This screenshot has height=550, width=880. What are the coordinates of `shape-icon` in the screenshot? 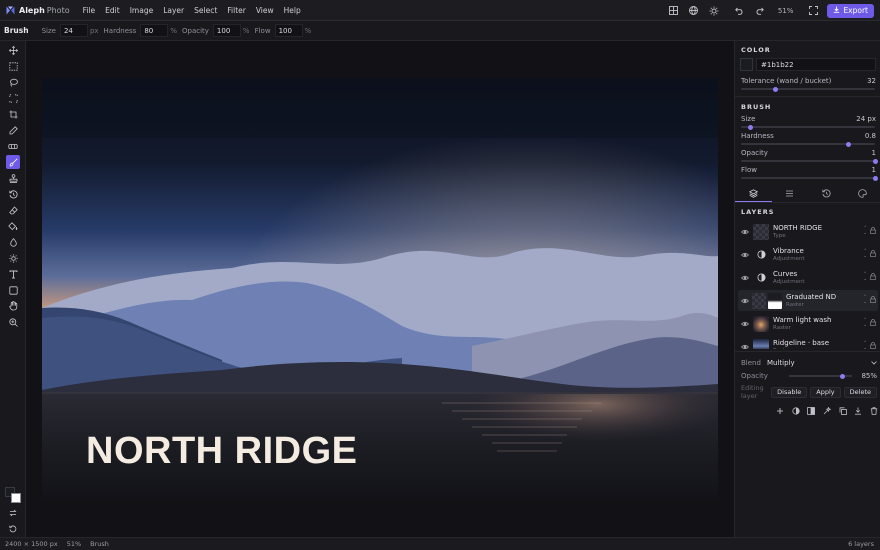 It's located at (13, 290).